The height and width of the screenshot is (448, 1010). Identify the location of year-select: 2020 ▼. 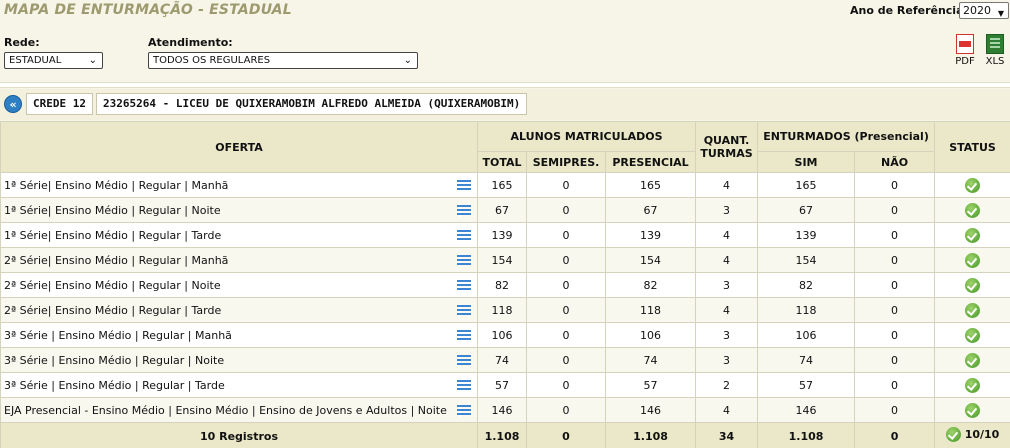
(984, 10).